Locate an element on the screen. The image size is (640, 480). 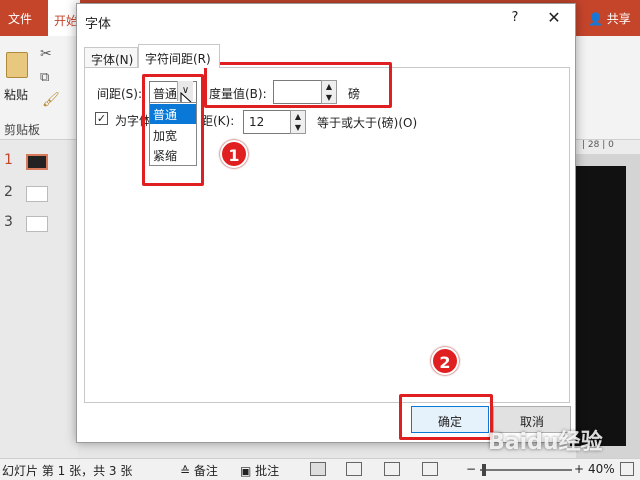
annotation-badge-2: 2 is located at coordinates (445, 361).